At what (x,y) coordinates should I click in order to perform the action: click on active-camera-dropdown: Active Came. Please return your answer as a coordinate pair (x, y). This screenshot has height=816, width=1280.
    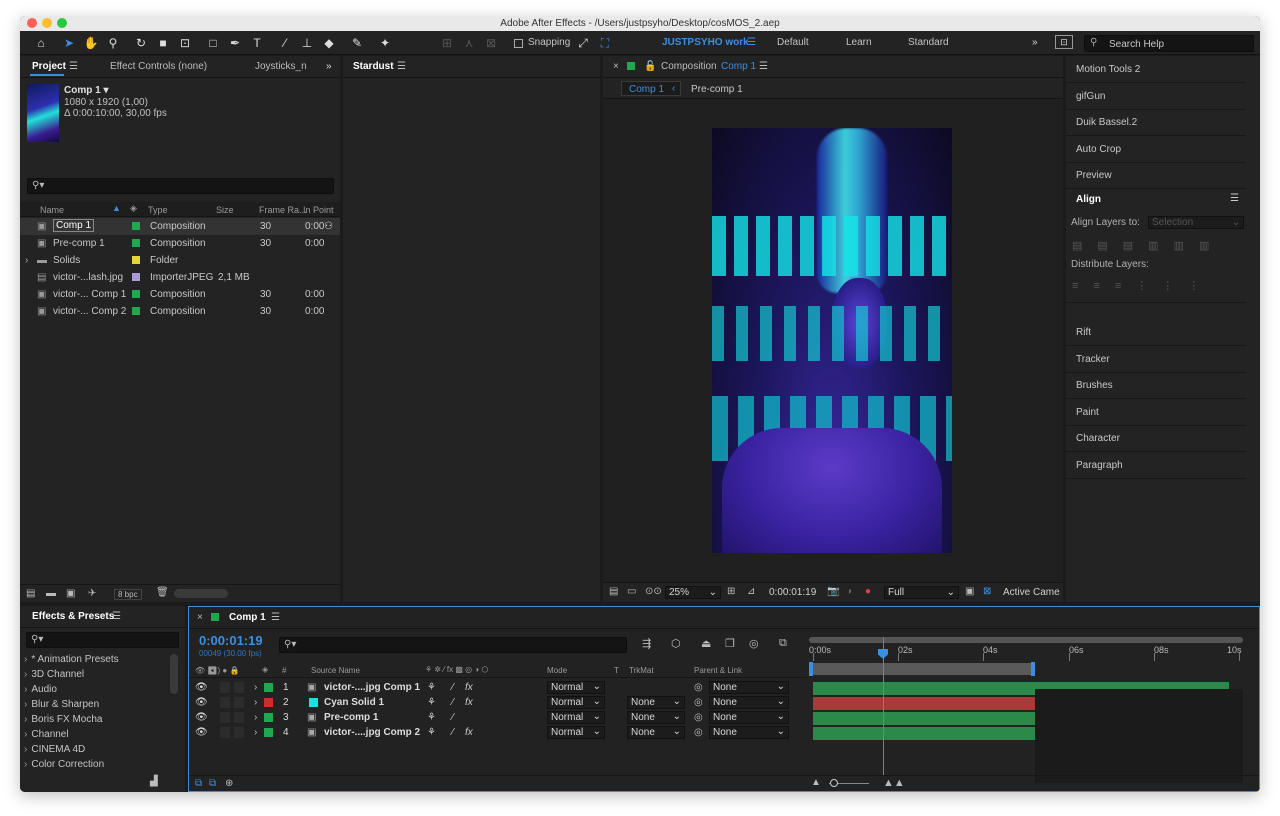
    Looking at the image, I should click on (1031, 592).